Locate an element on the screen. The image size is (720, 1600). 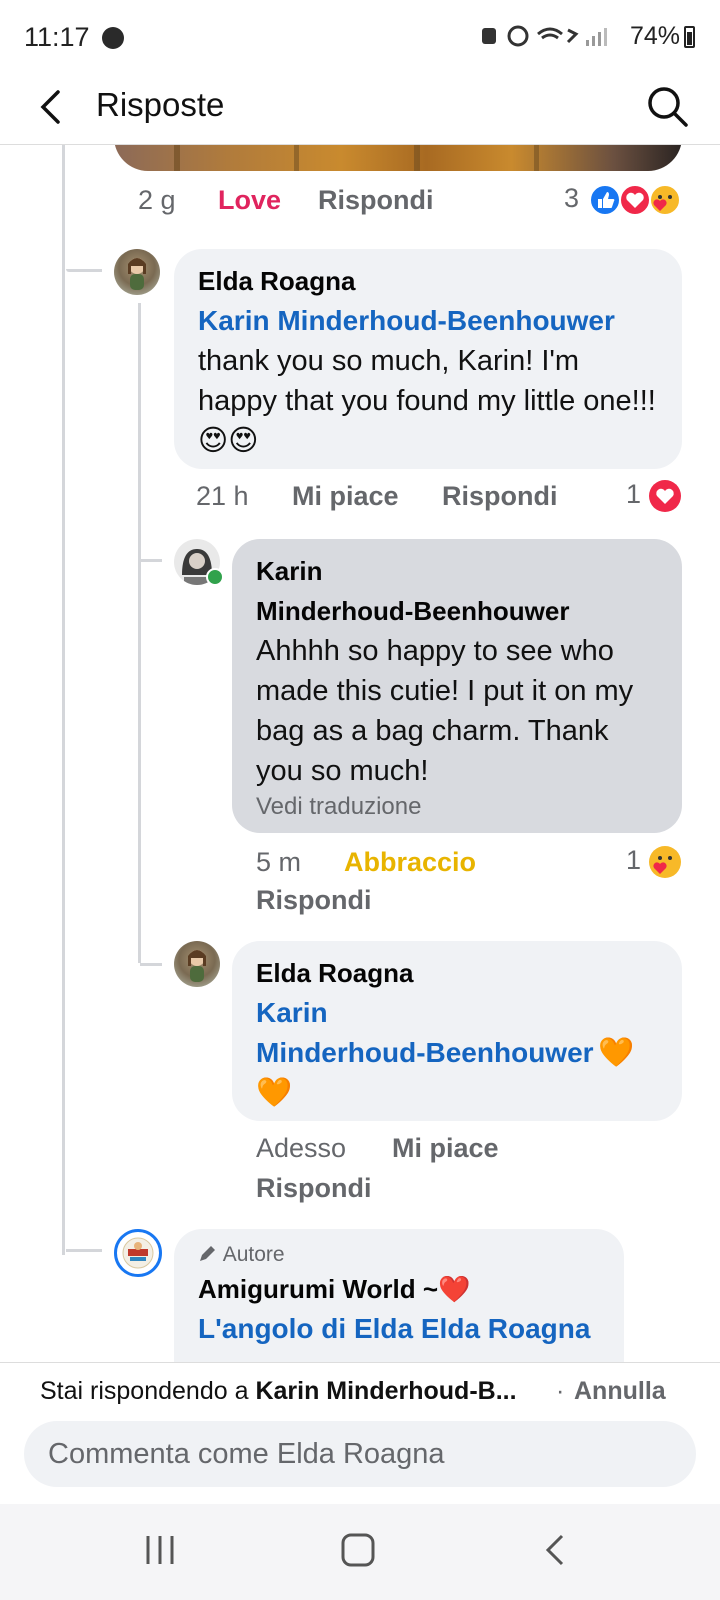
recents-icon is located at coordinates (160, 1550).